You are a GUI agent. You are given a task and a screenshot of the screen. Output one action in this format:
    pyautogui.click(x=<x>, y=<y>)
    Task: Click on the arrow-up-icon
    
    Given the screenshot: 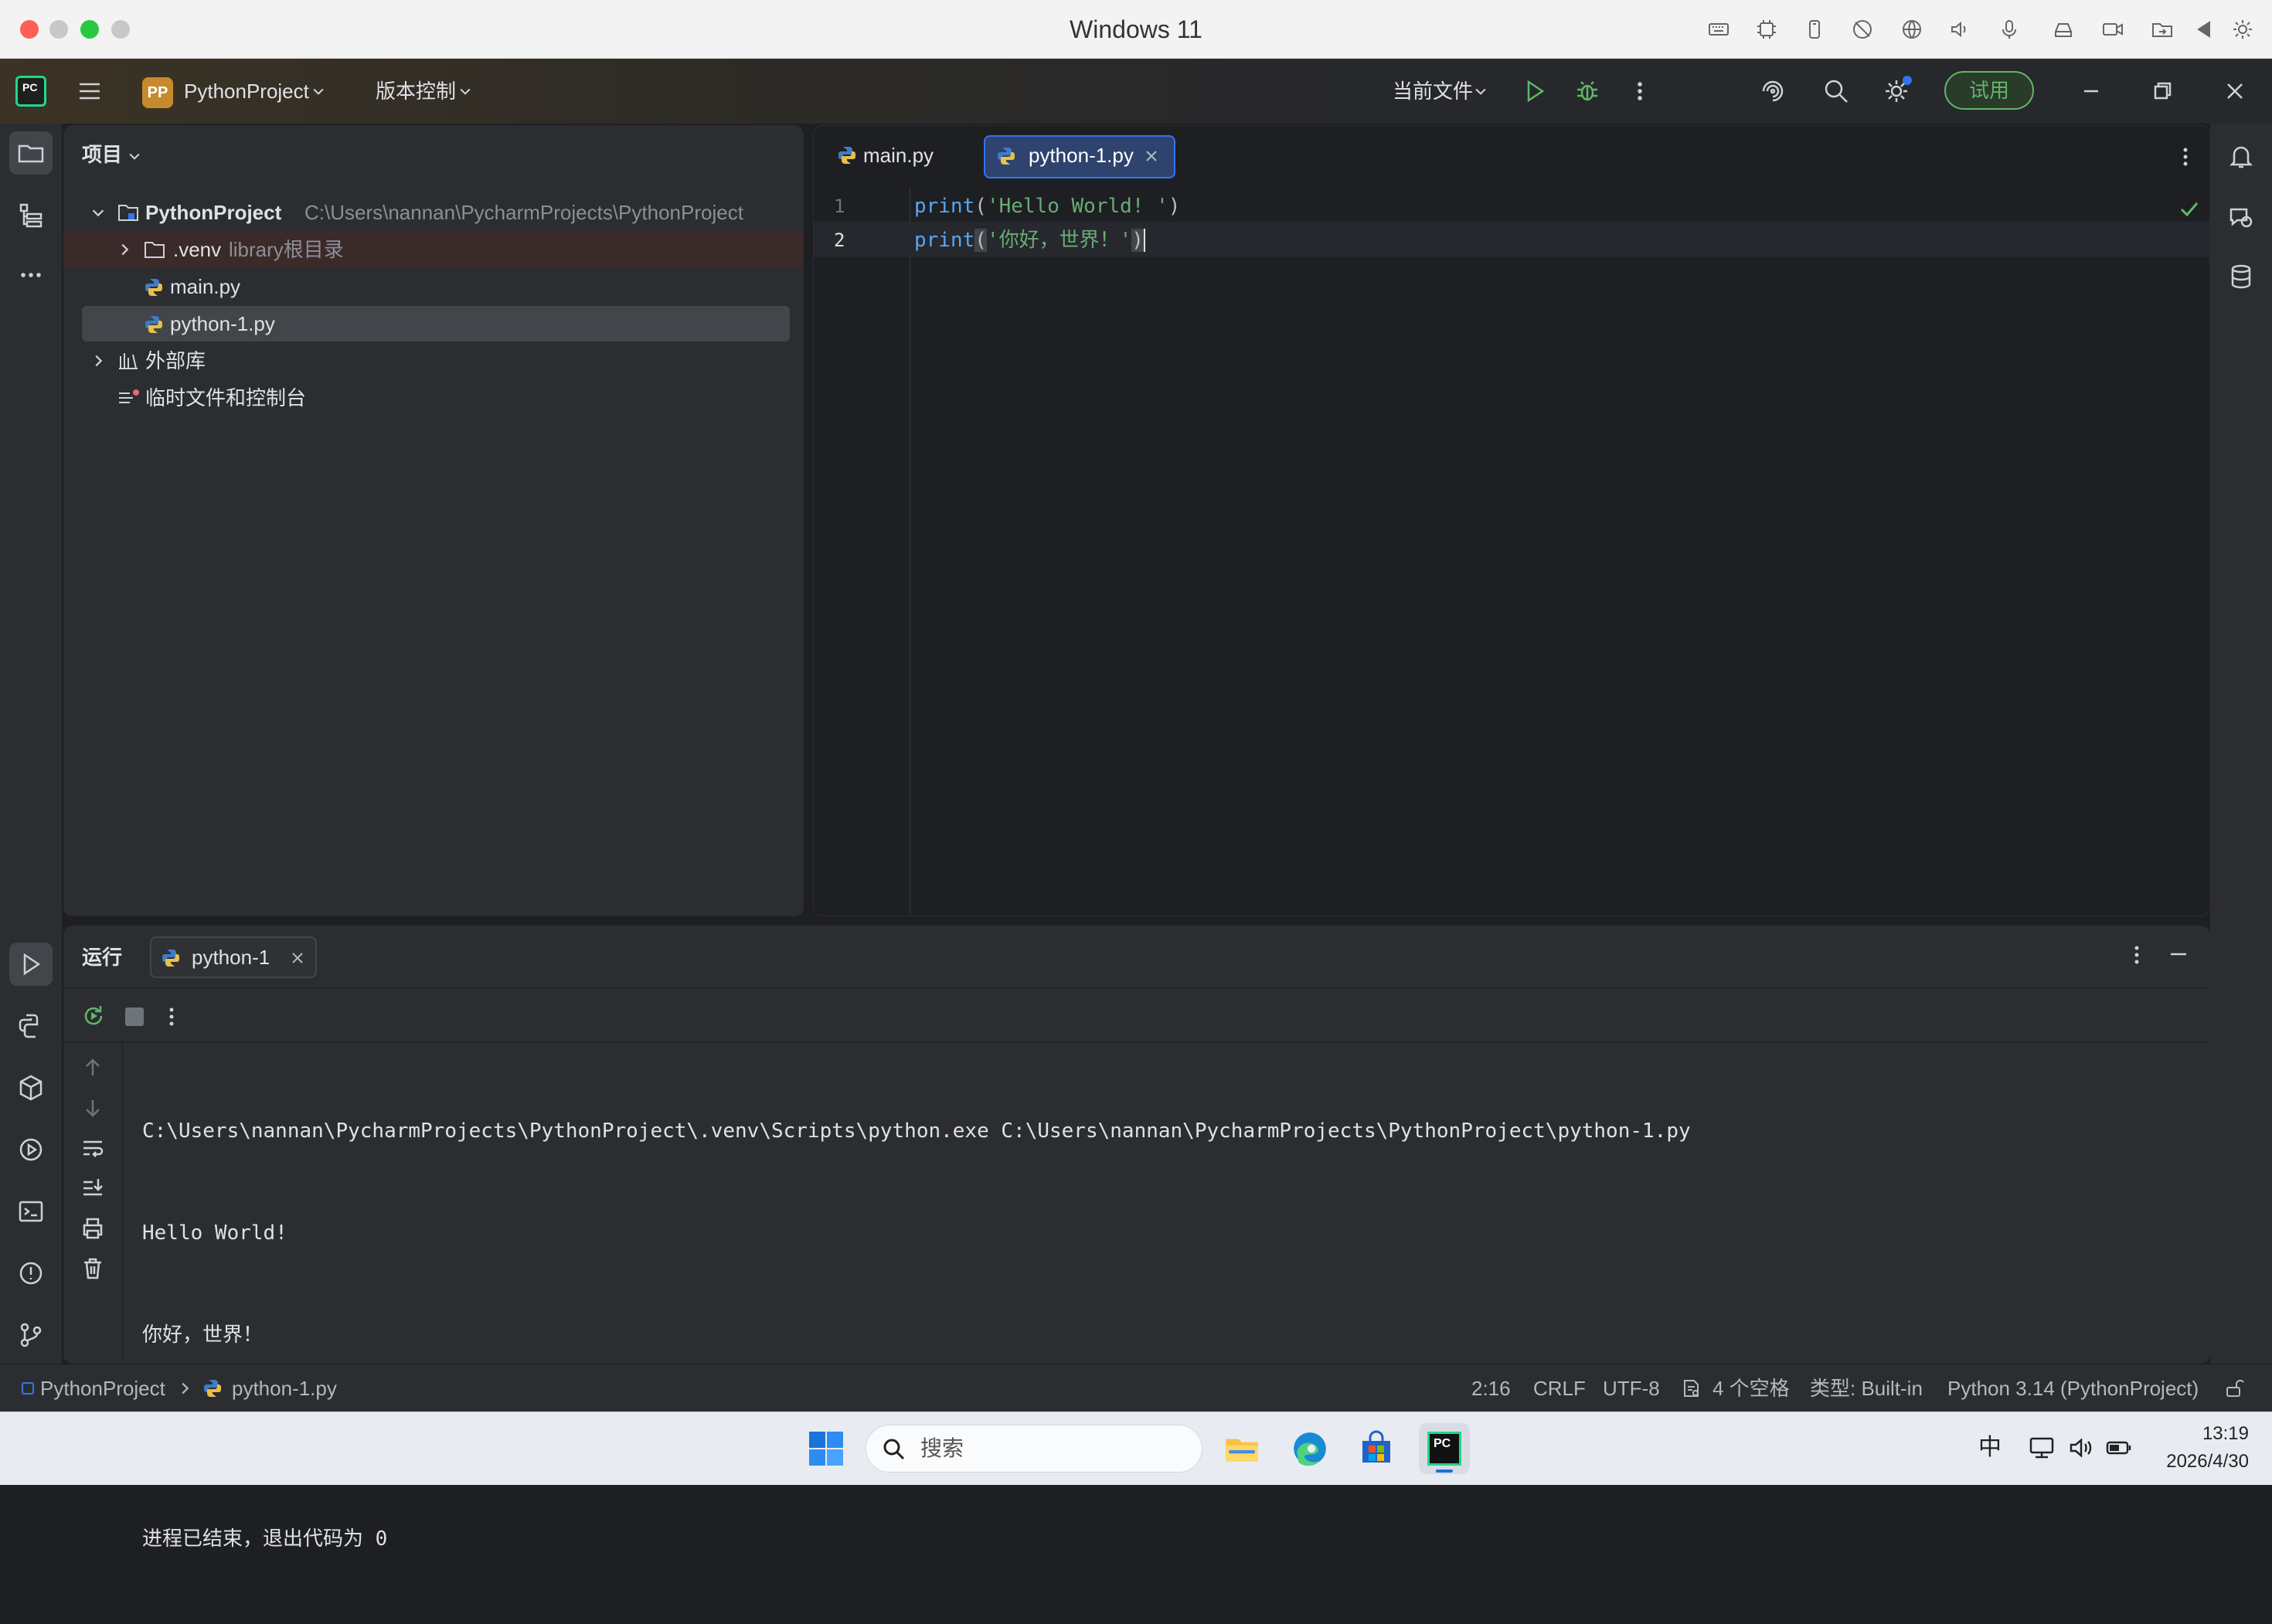 What is the action you would take?
    pyautogui.click(x=92, y=1067)
    